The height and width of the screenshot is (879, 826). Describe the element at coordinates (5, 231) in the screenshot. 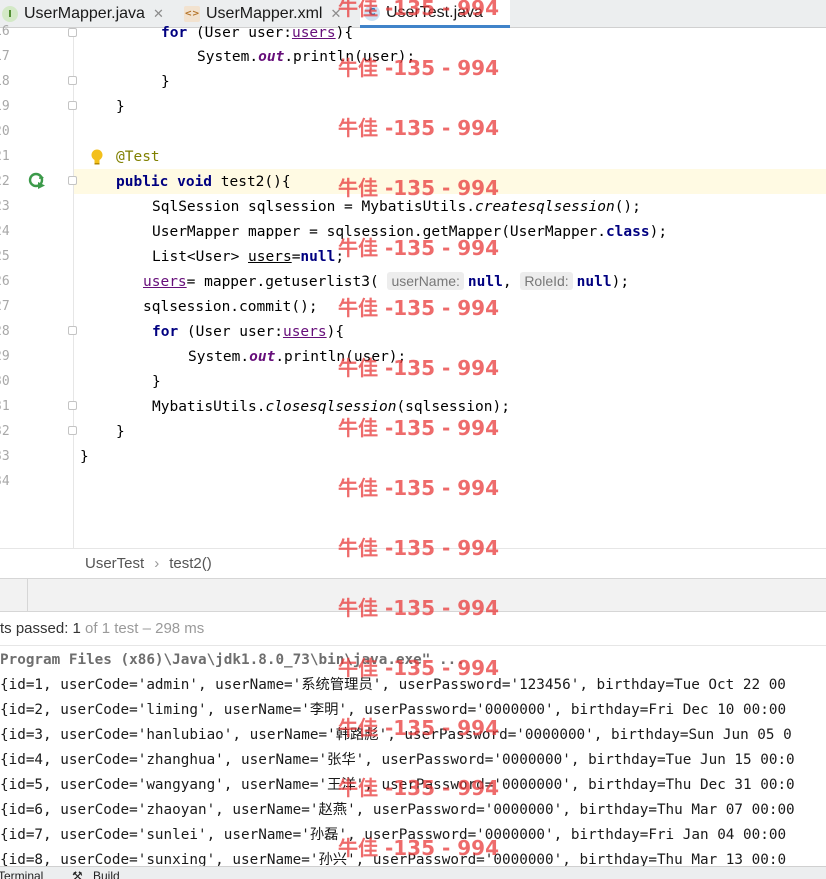

I see `line-number: 24` at that location.